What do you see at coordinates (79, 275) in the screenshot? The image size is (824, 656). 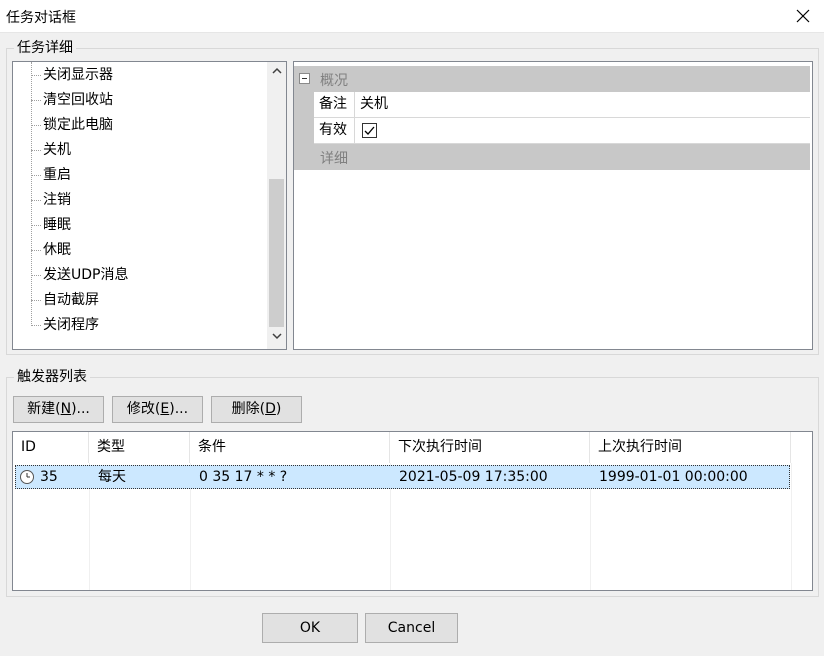 I see `tree-item: 发送UDP消息` at bounding box center [79, 275].